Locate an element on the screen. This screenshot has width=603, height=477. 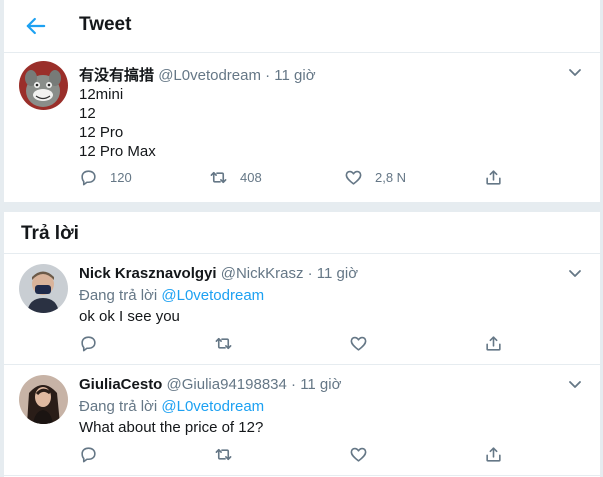
tweet-author: 有没有搞措 @L0vetodream · 11 giờ is located at coordinates (197, 74).